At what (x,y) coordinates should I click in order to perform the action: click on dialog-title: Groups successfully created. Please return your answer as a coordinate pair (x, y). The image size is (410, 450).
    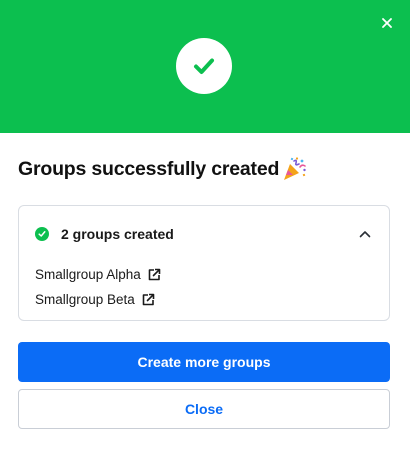
    Looking at the image, I should click on (149, 168).